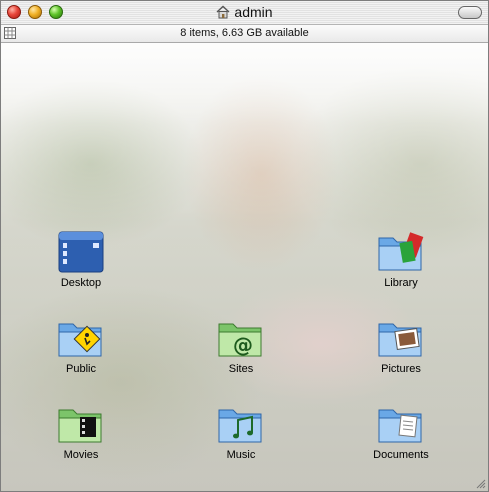  What do you see at coordinates (401, 369) in the screenshot?
I see `folder-label: Pictures` at bounding box center [401, 369].